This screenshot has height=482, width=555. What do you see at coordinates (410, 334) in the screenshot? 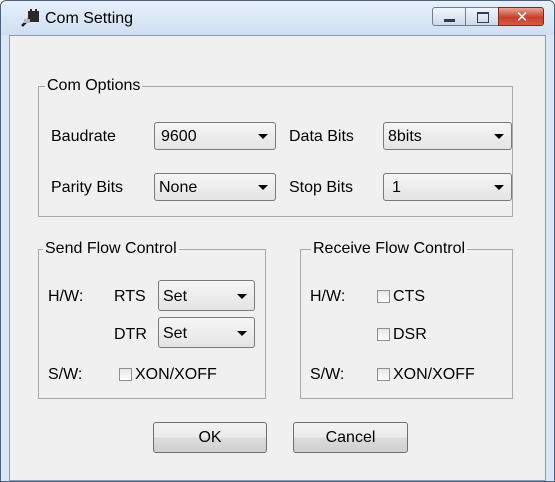
I see `dsr-label: DSR` at bounding box center [410, 334].